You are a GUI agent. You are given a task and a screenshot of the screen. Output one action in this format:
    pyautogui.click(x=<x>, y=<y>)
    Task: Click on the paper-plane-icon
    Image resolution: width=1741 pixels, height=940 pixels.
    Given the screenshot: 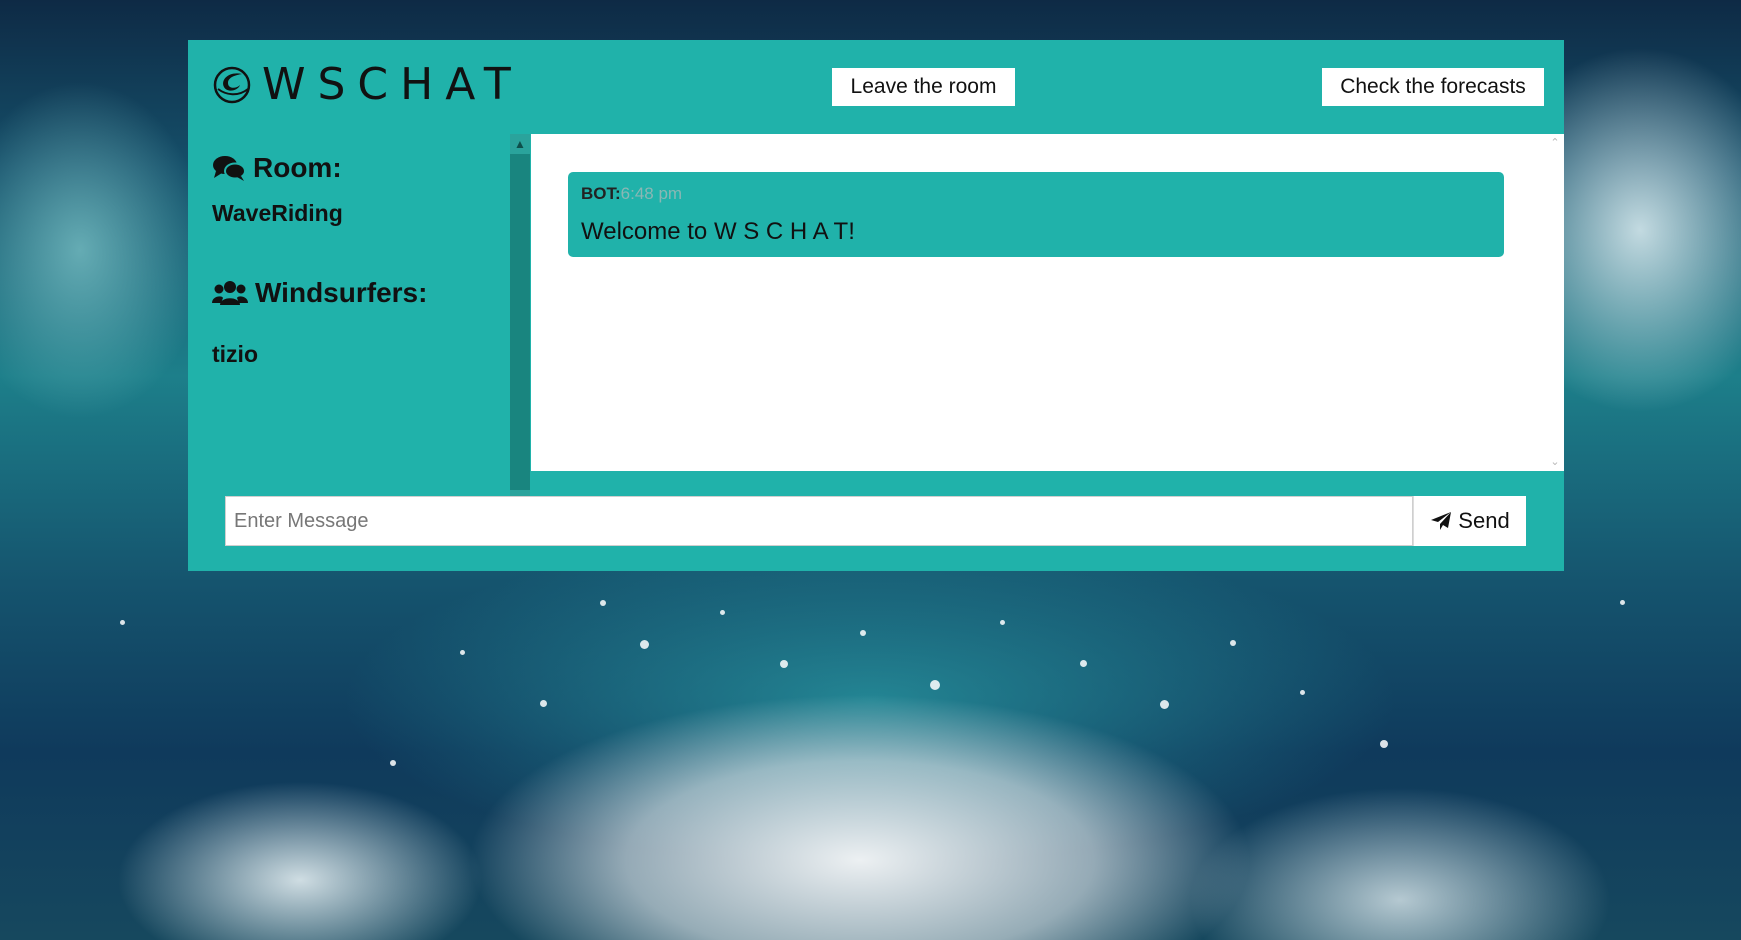 What is the action you would take?
    pyautogui.click(x=1441, y=521)
    